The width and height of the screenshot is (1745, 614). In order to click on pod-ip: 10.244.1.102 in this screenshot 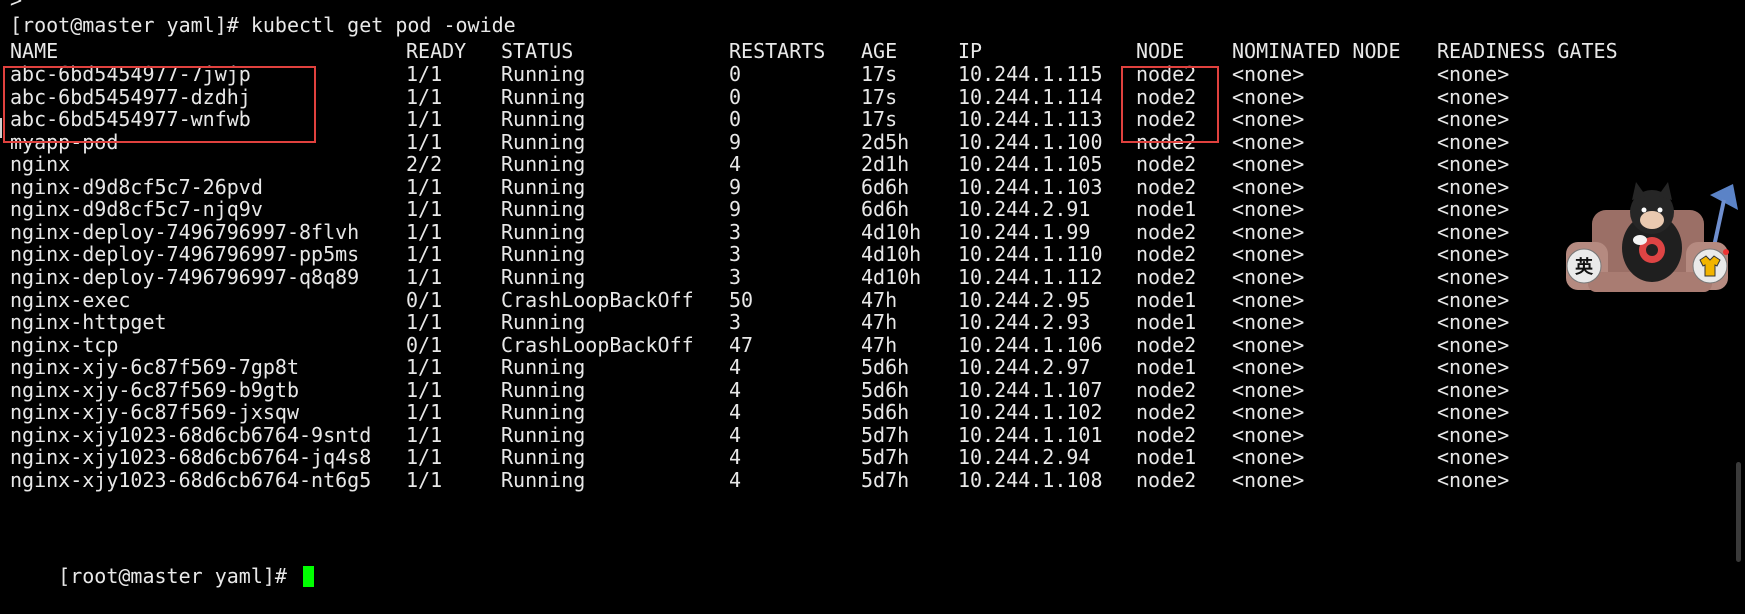, I will do `click(1030, 412)`.